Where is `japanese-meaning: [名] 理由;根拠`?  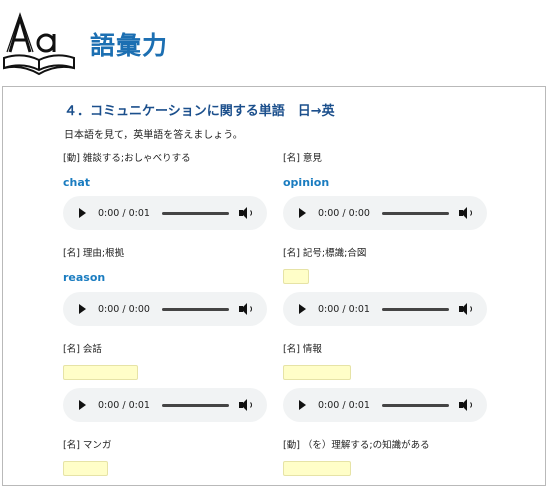 japanese-meaning: [名] 理由;根拠 is located at coordinates (94, 253).